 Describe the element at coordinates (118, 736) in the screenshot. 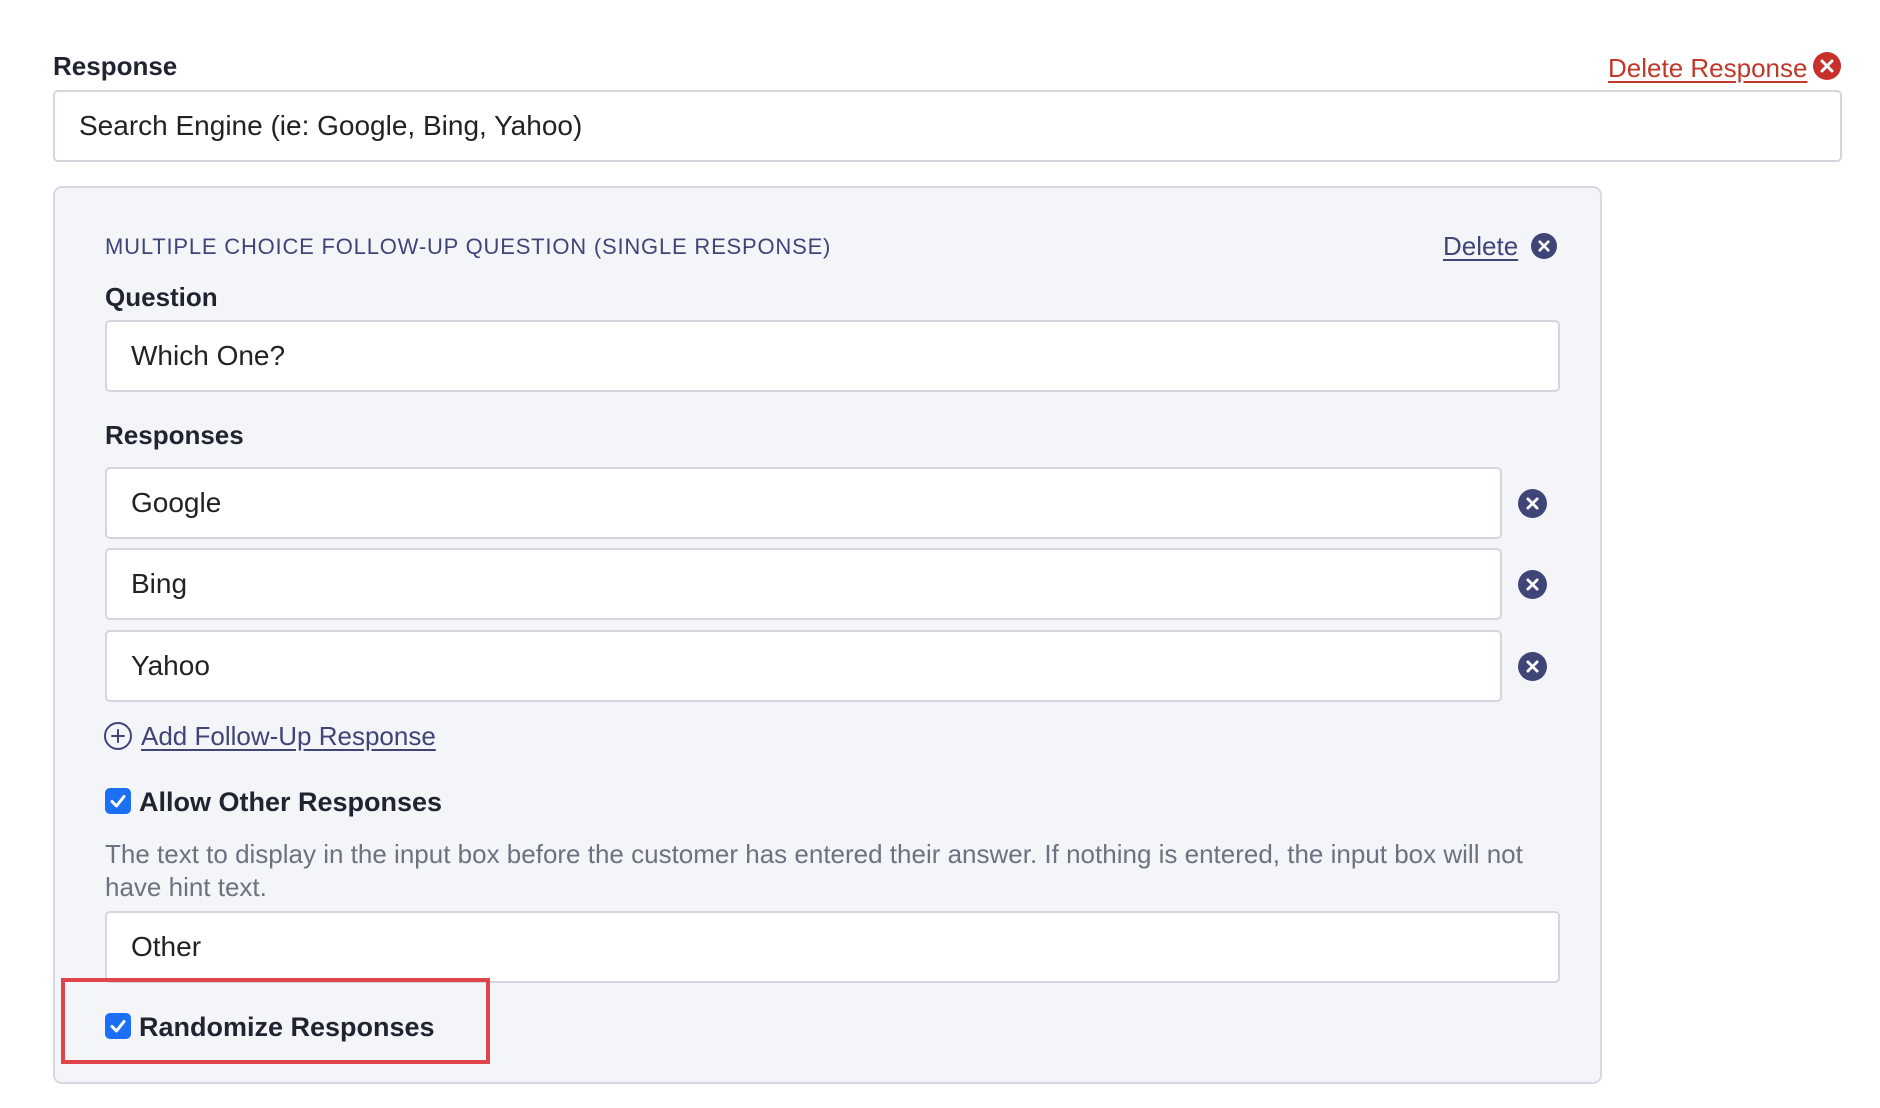

I see `plus-circle-icon` at that location.